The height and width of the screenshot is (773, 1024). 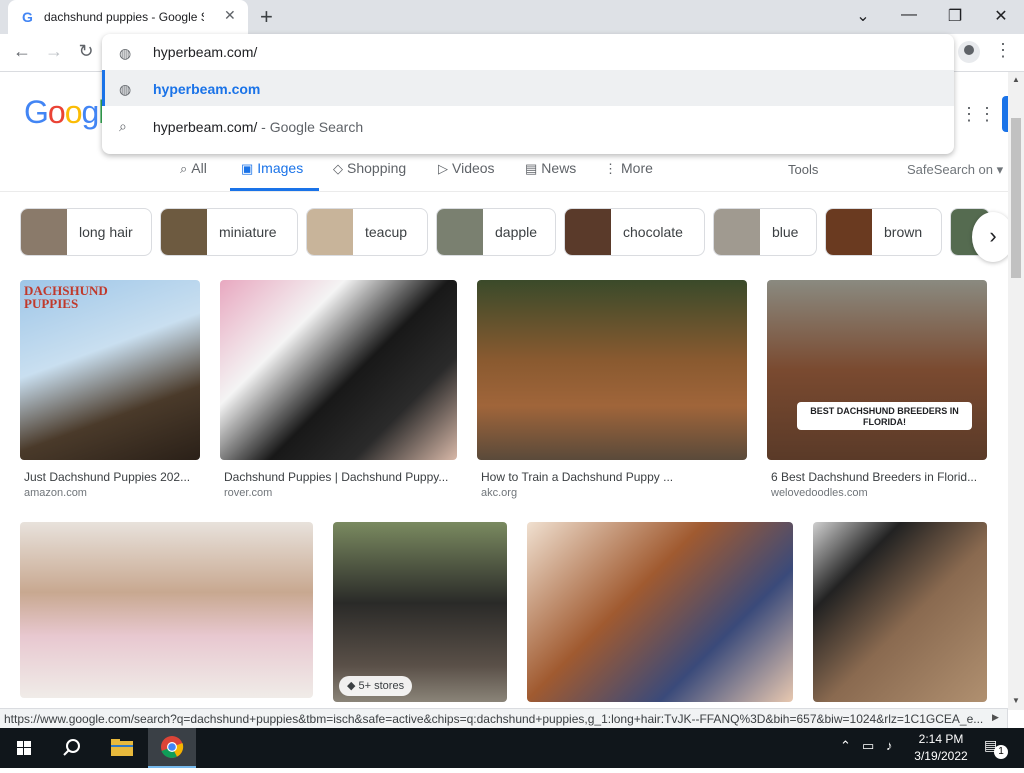 I want to click on notification-count: 1, so click(x=1001, y=752).